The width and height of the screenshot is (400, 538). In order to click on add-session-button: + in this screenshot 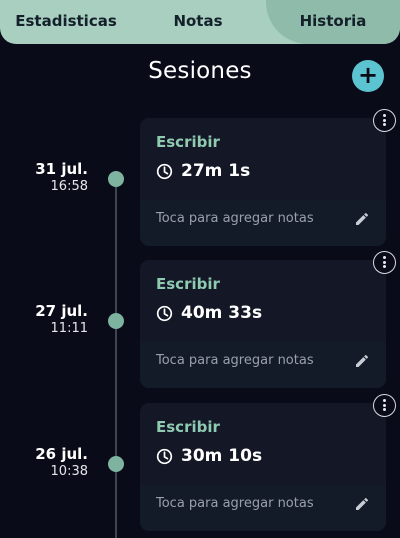, I will do `click(368, 76)`.